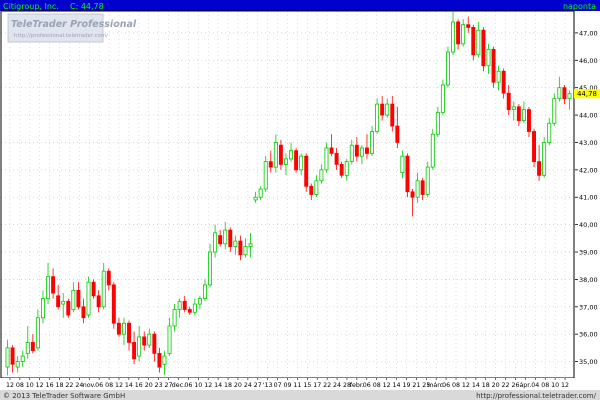 Image resolution: width=600 pixels, height=404 pixels. What do you see at coordinates (486, 385) in the screenshot?
I see `x-tick-label: 18` at bounding box center [486, 385].